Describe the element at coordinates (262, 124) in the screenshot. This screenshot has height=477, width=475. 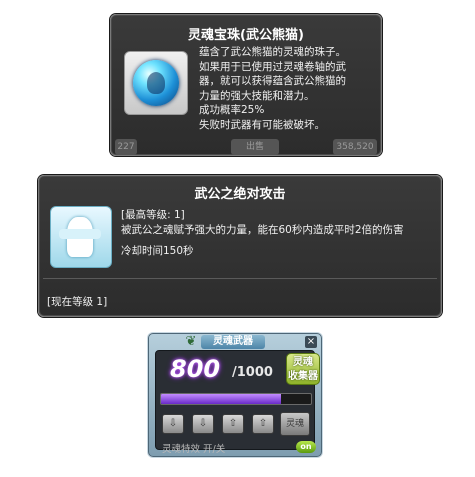
I see `item-desc-line: 失败时武器有可能被破坏。` at that location.